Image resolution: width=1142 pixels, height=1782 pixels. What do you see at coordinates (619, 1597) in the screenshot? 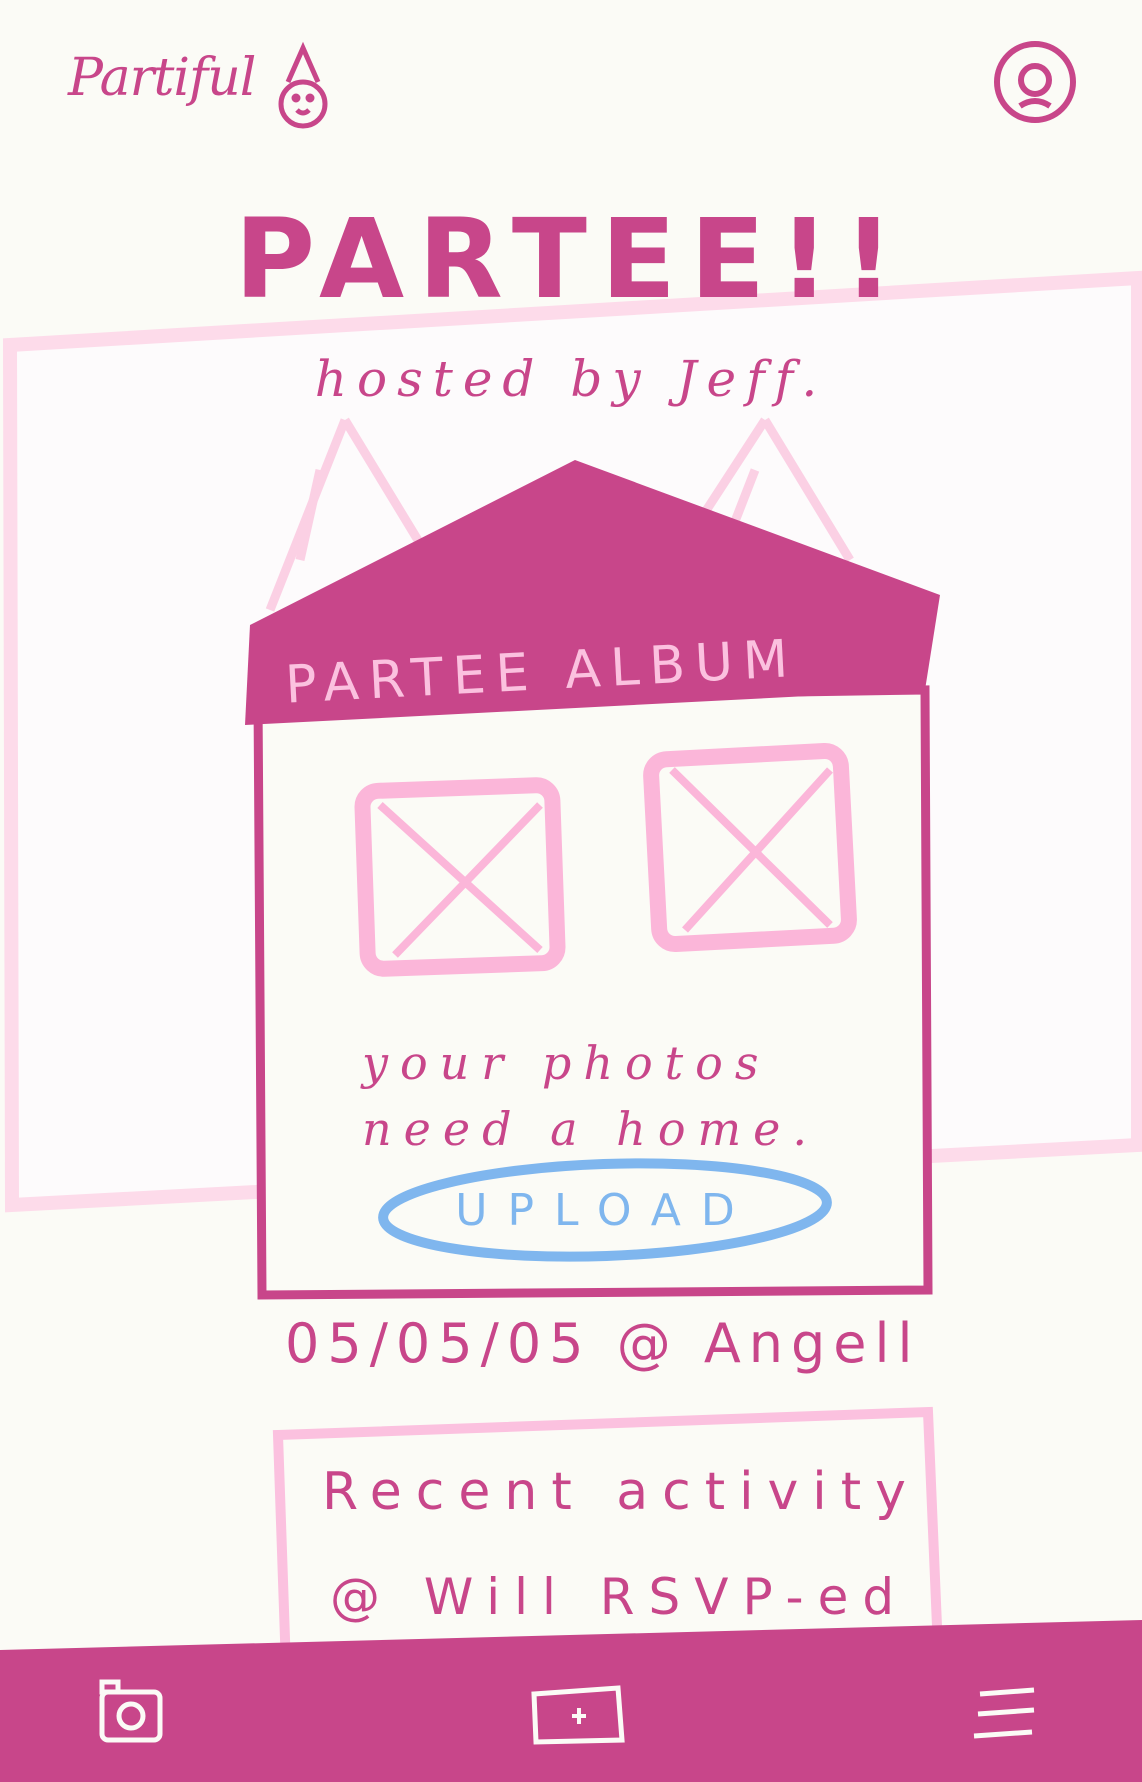
I see `activity-item: @ Will RSVP-ed` at bounding box center [619, 1597].